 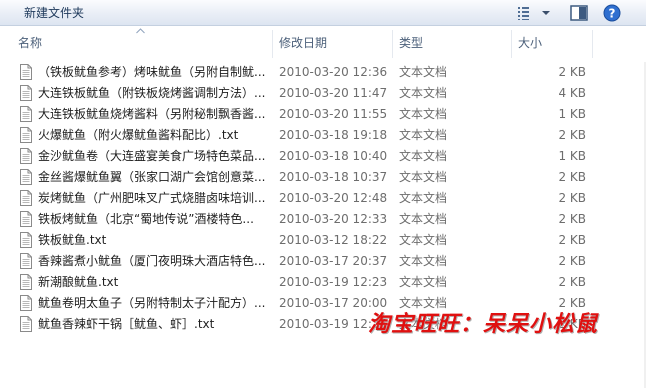 I want to click on file-name: 火爆鱿鱼（附火爆鱿鱼酱料配比）.txt, so click(x=138, y=135).